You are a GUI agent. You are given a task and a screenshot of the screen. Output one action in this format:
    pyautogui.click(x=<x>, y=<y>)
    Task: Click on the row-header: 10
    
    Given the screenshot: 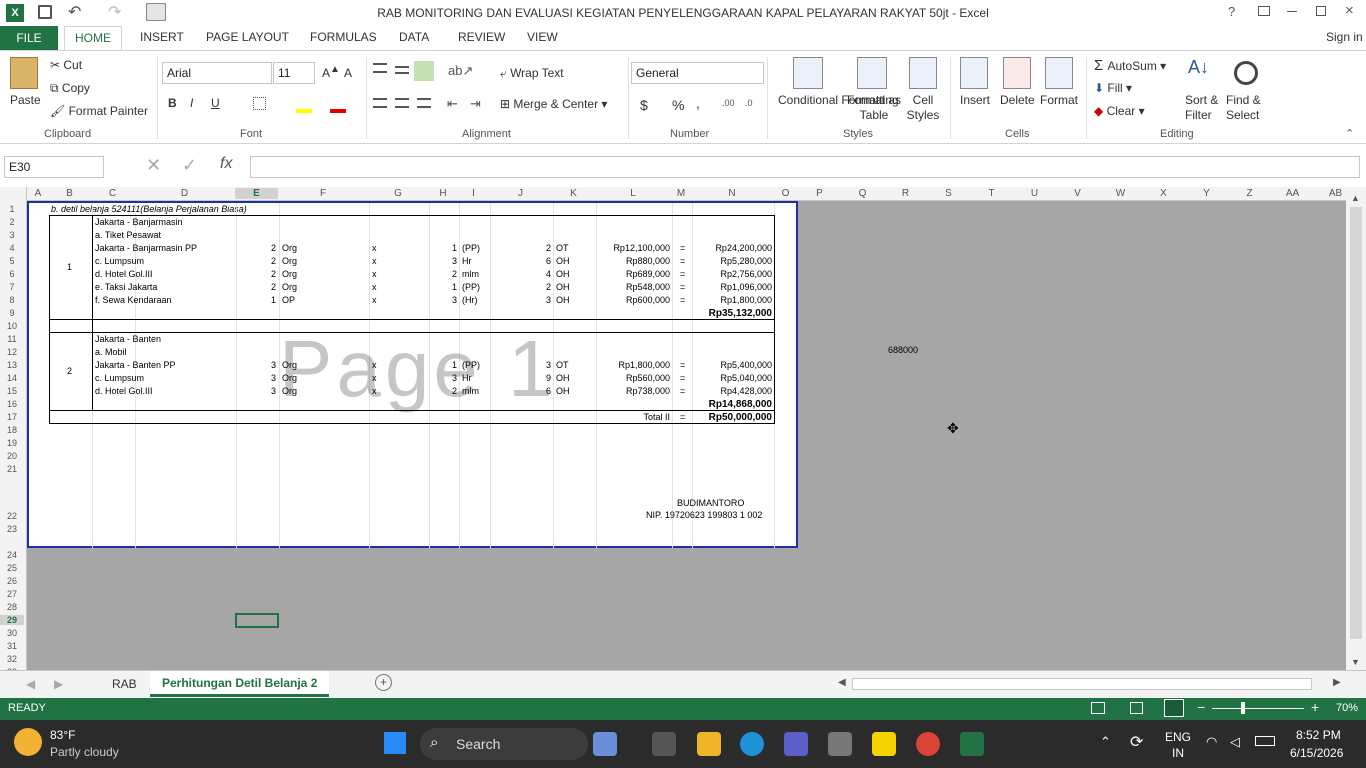 What is the action you would take?
    pyautogui.click(x=12, y=326)
    